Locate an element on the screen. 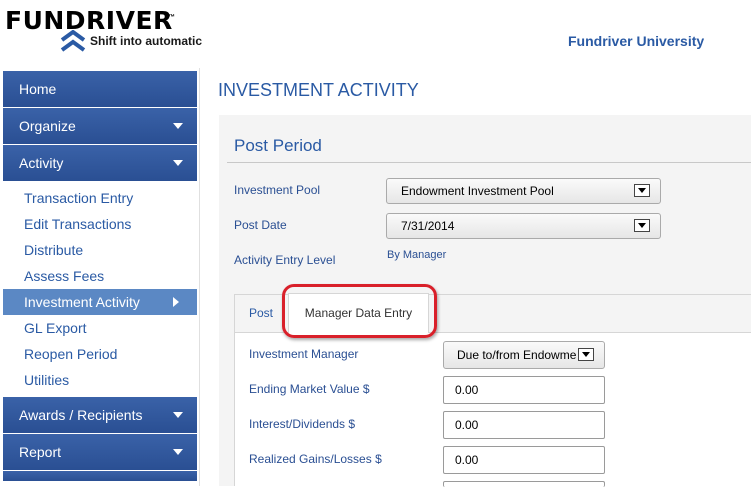  sidebar-item-utilities: Utilities is located at coordinates (100, 380).